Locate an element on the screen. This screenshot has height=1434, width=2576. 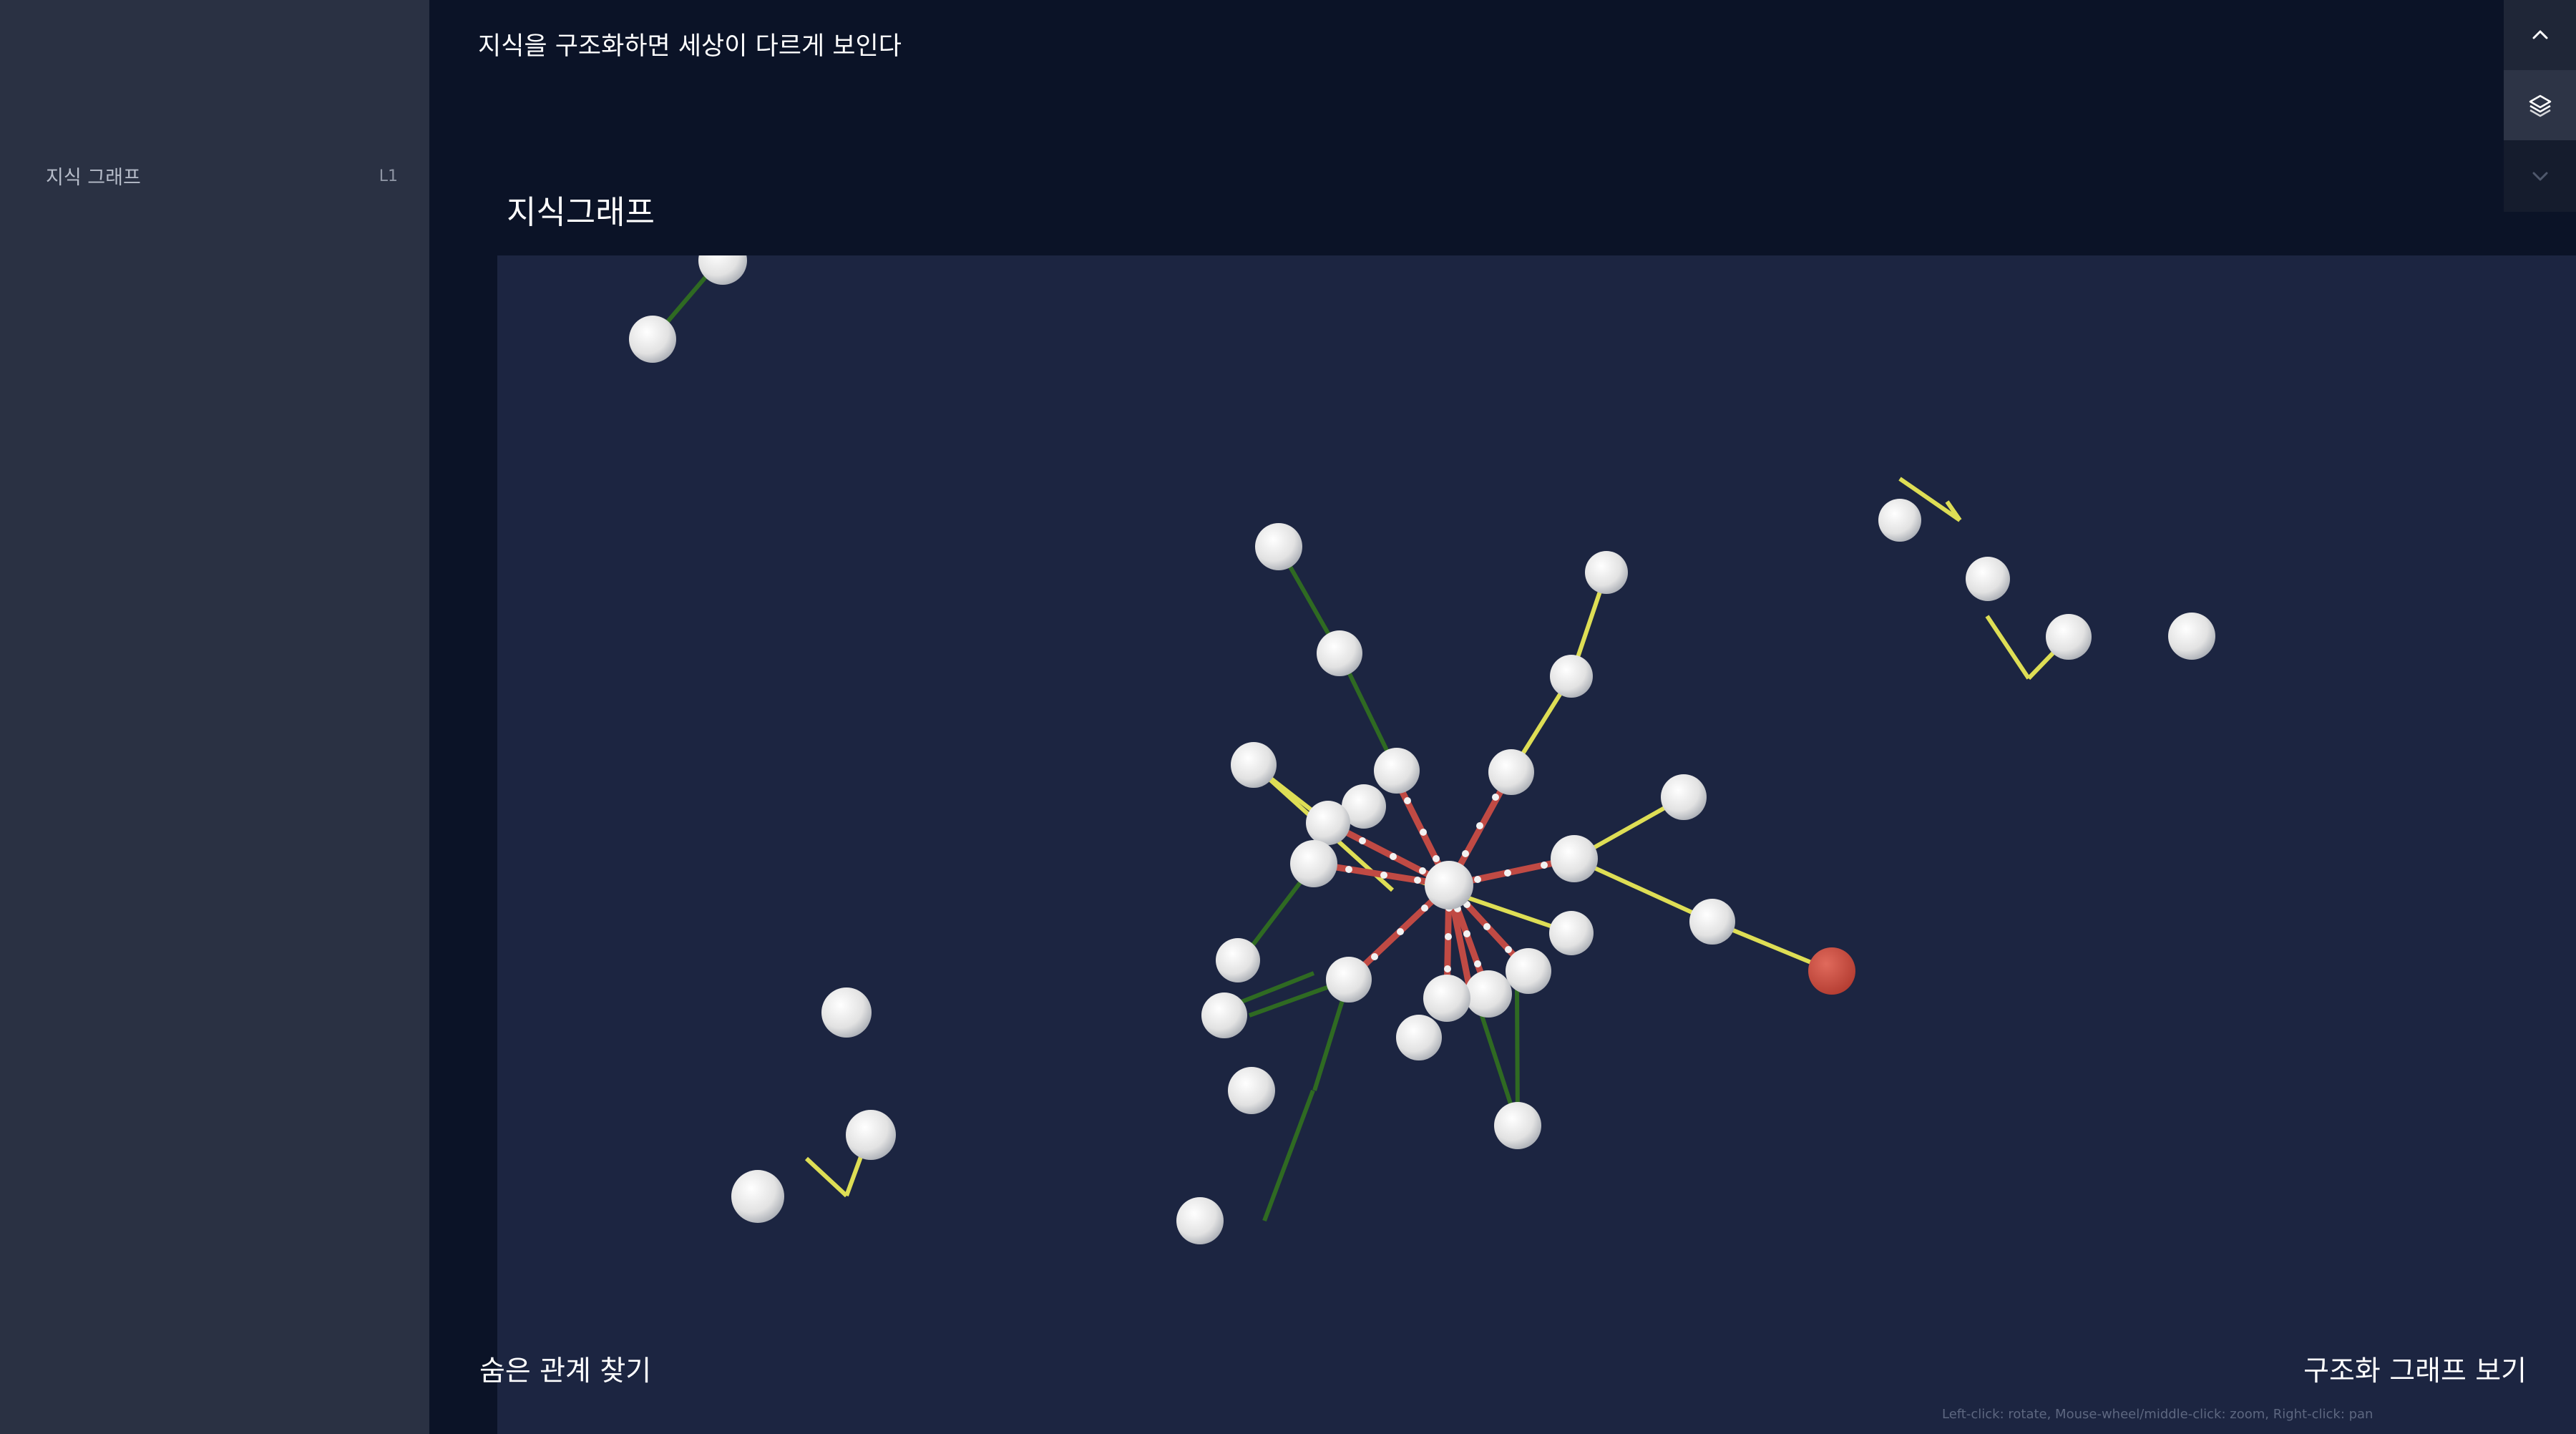
highlighted-graph-node is located at coordinates (1831, 971).